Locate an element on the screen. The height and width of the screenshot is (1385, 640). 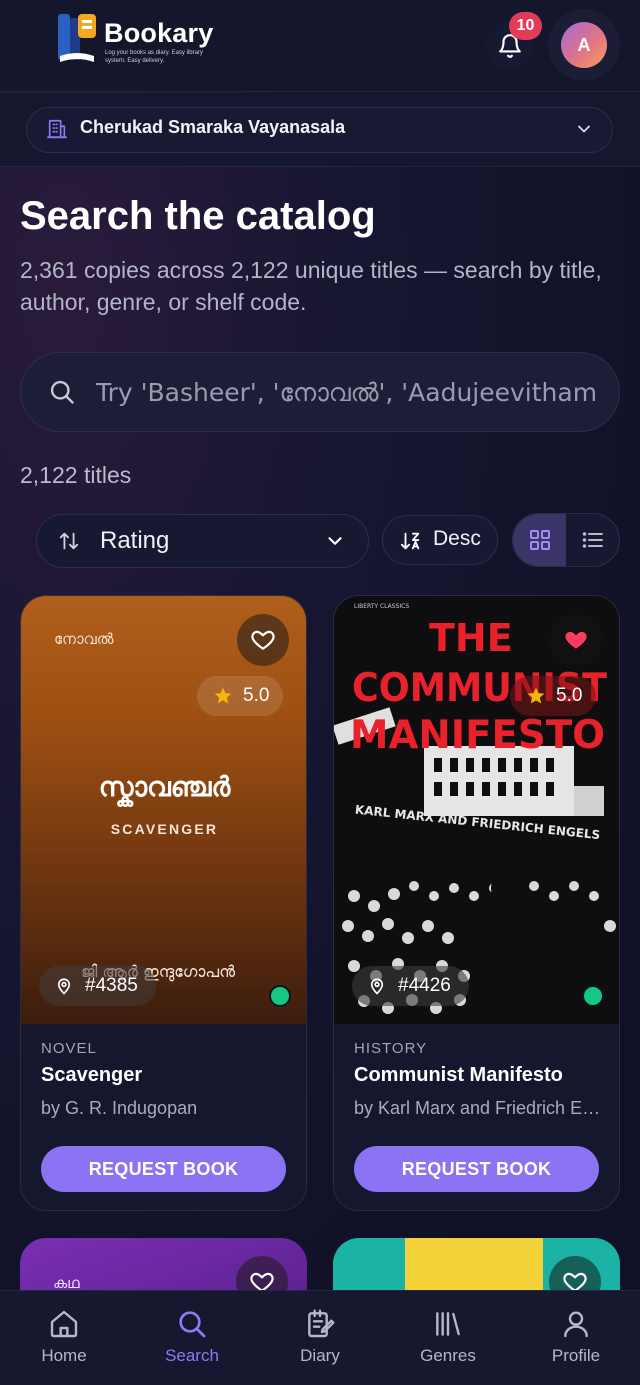
cover-title-text: സ്കാവഞ്ചർ is located at coordinates (164, 787).